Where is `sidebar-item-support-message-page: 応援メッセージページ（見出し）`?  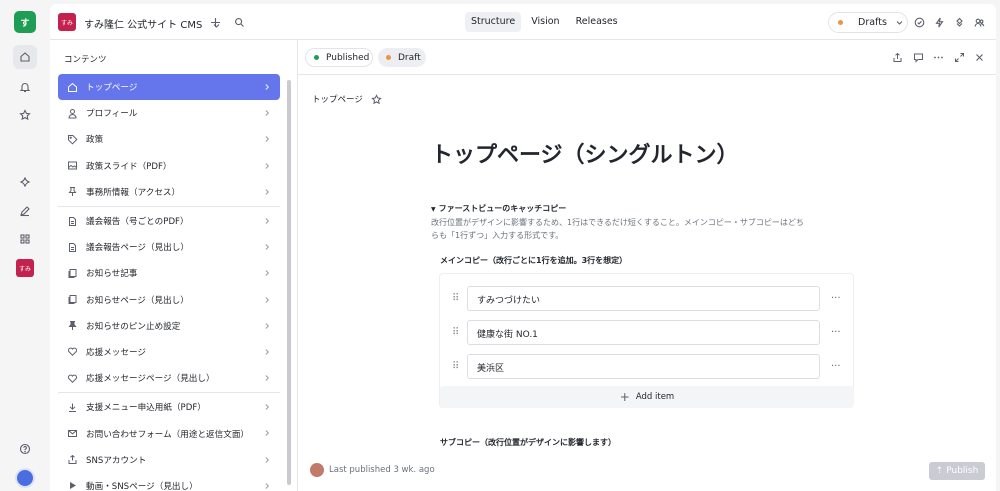
sidebar-item-support-message-page: 応援メッセージページ（見出し） is located at coordinates (169, 378).